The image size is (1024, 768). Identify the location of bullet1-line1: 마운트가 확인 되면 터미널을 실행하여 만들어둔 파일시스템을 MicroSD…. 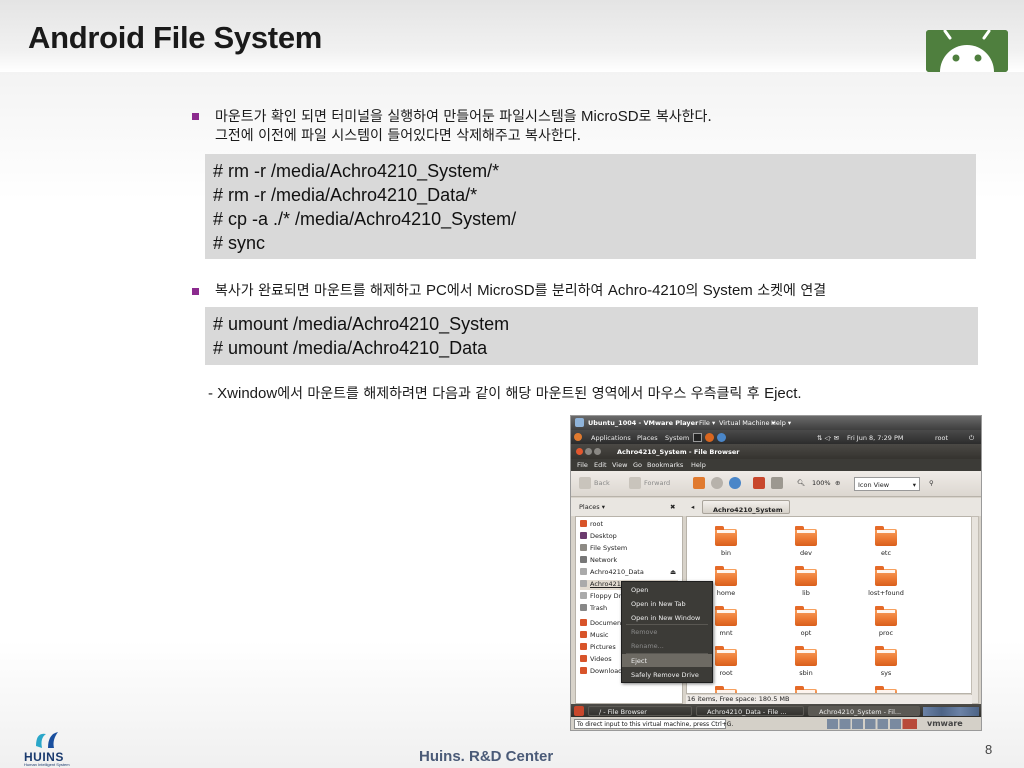
(463, 117).